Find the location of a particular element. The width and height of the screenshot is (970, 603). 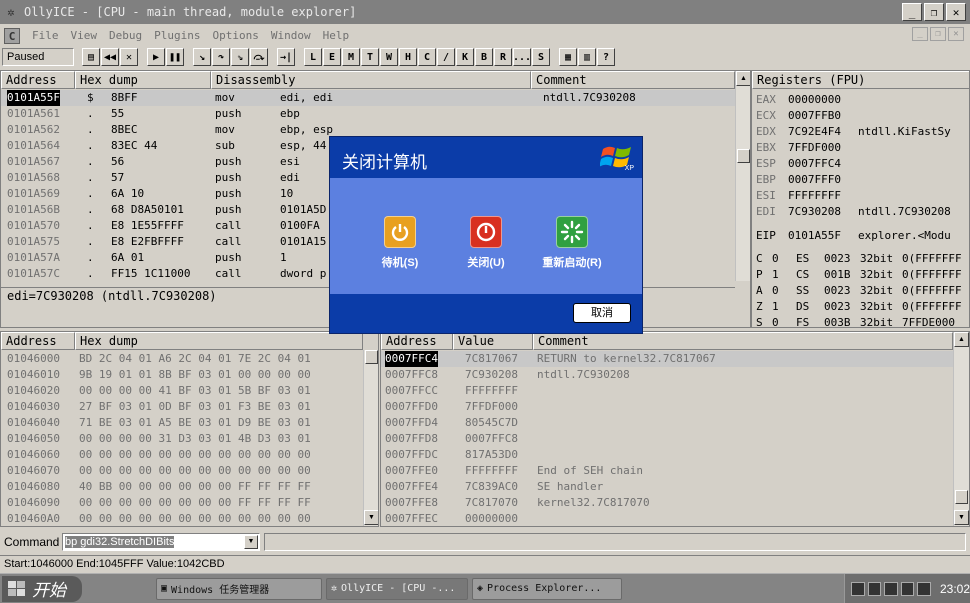

menu-debug: Debug is located at coordinates (125, 35).